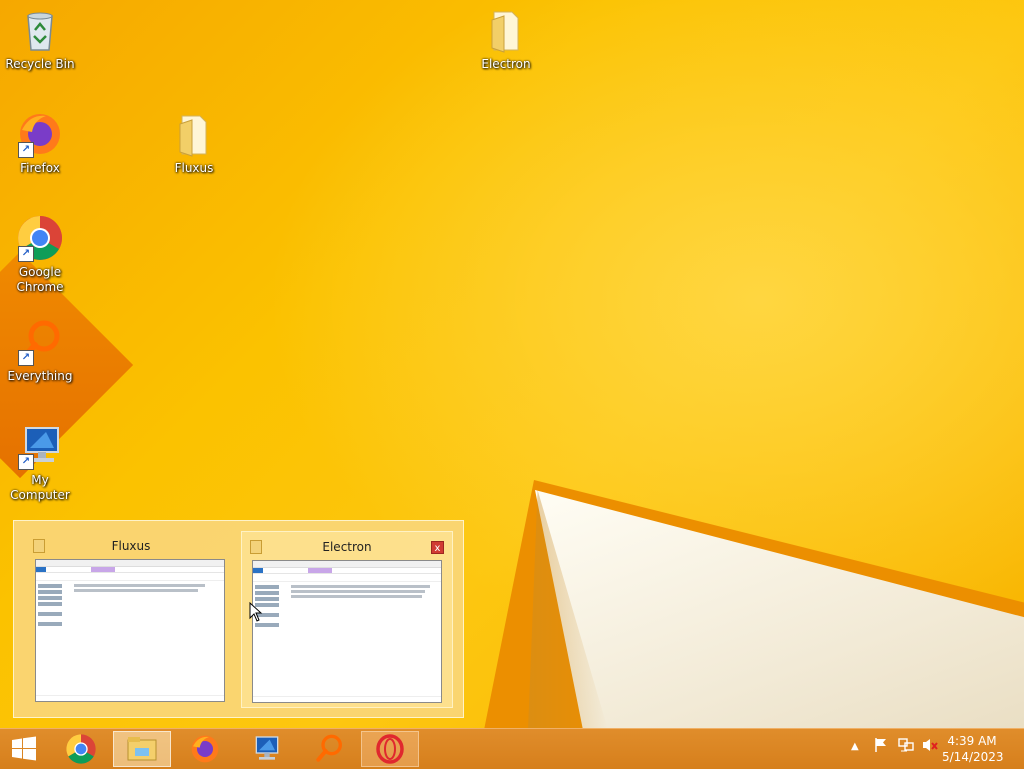 The width and height of the screenshot is (1024, 769). I want to click on desktop-icon-label: Recycle Bin, so click(40, 64).